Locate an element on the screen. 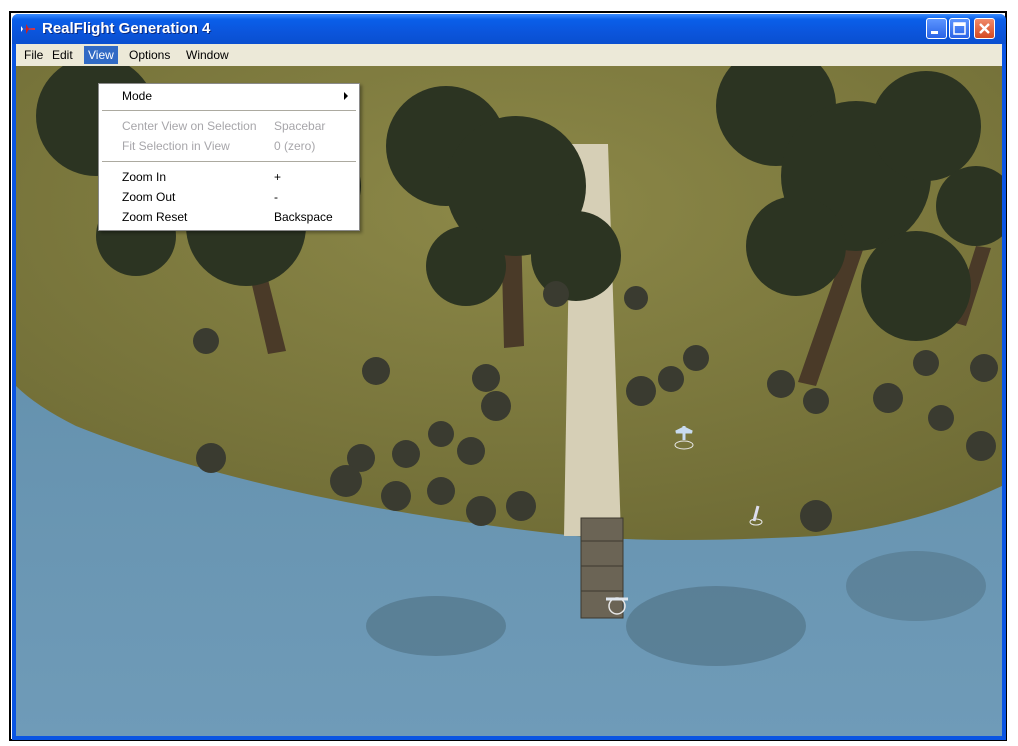 This screenshot has width=1018, height=746. menu-item-center-view-on-selection: Center View on Selection Spacebar is located at coordinates (229, 126).